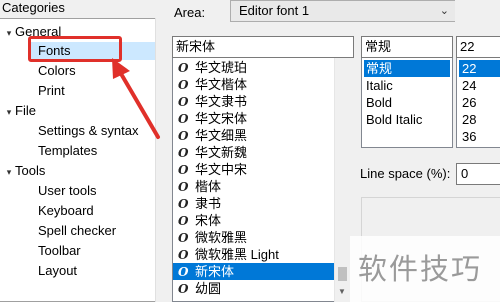 This screenshot has width=500, height=302. I want to click on font-style-item: 常规, so click(407, 68).